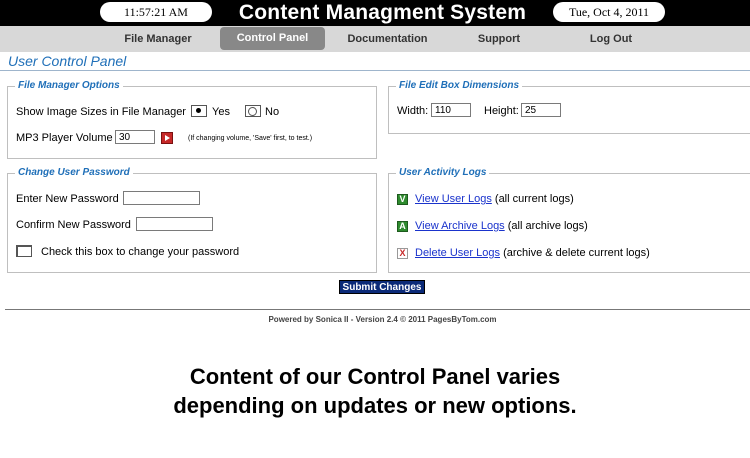 The height and width of the screenshot is (458, 750). What do you see at coordinates (24, 251) in the screenshot?
I see `change-password-checkbox` at bounding box center [24, 251].